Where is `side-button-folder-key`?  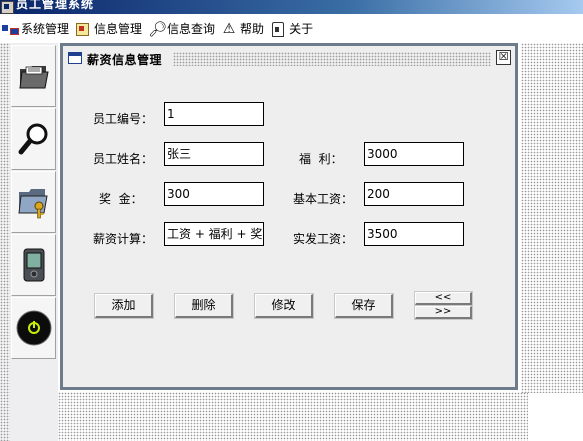 side-button-folder-key is located at coordinates (33, 202).